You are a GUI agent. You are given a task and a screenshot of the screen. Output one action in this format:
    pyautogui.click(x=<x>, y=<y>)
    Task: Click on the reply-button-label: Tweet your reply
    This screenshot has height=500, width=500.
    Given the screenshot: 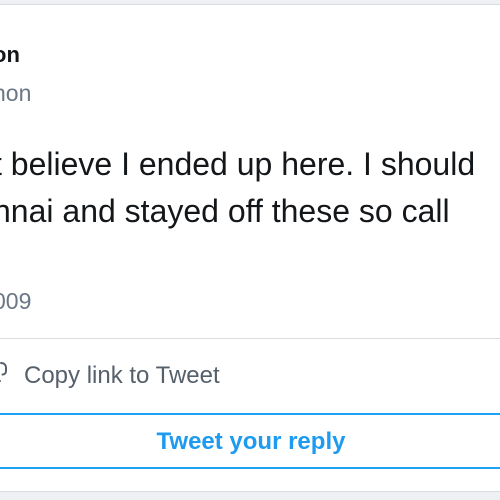 What is the action you would take?
    pyautogui.click(x=251, y=441)
    